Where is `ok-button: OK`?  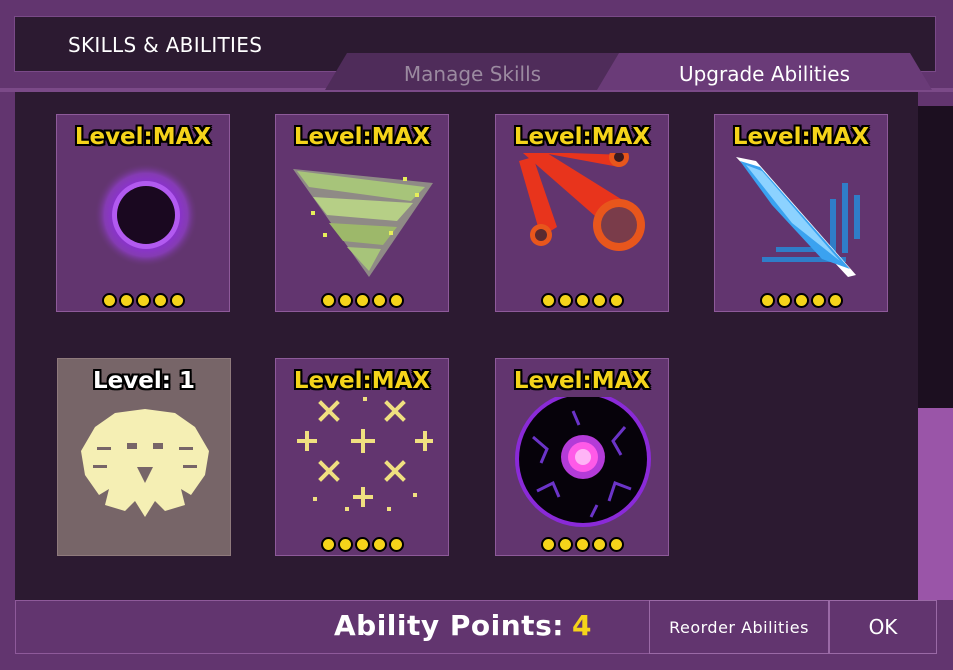 ok-button: OK is located at coordinates (883, 627).